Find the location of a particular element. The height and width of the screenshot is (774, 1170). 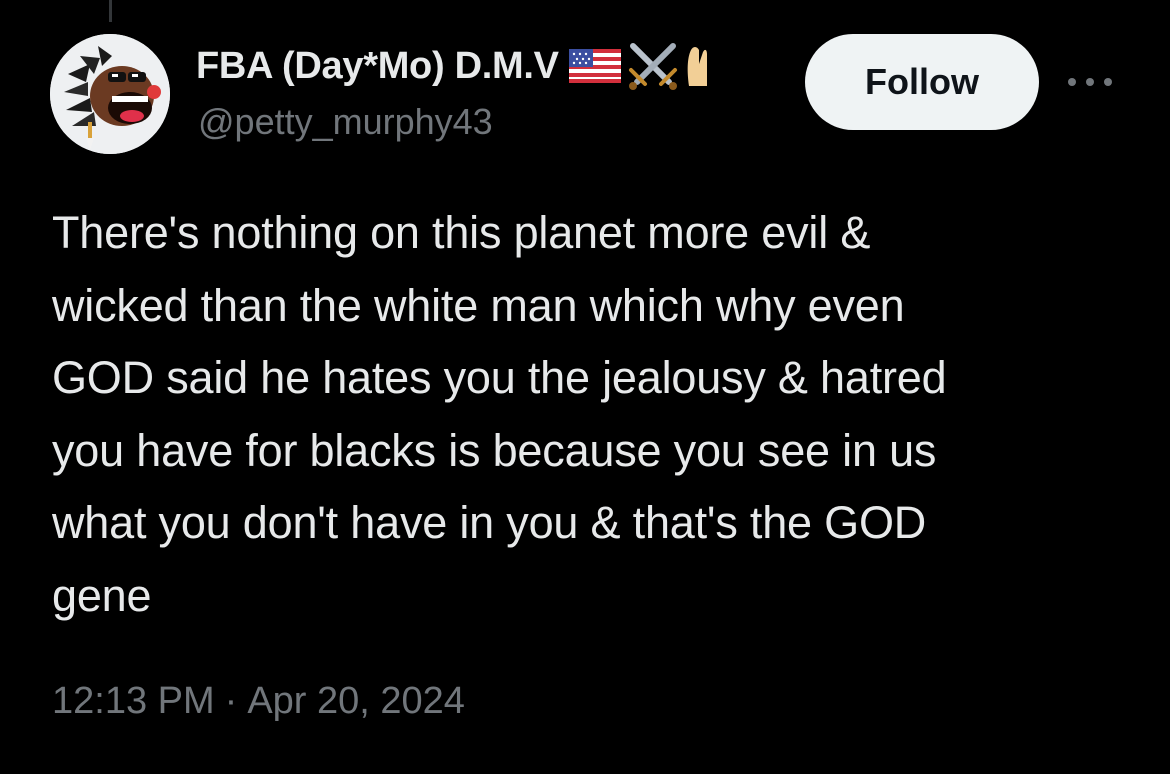

avatar-cartoon-image is located at coordinates (110, 94).